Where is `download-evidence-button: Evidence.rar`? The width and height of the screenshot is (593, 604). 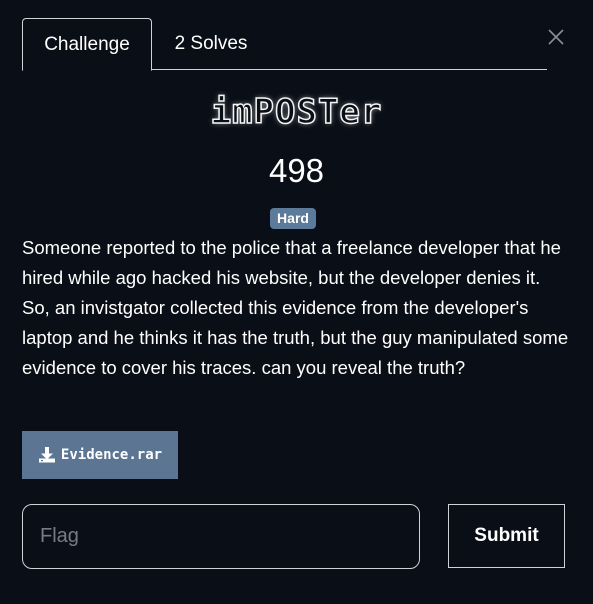
download-evidence-button: Evidence.rar is located at coordinates (100, 455).